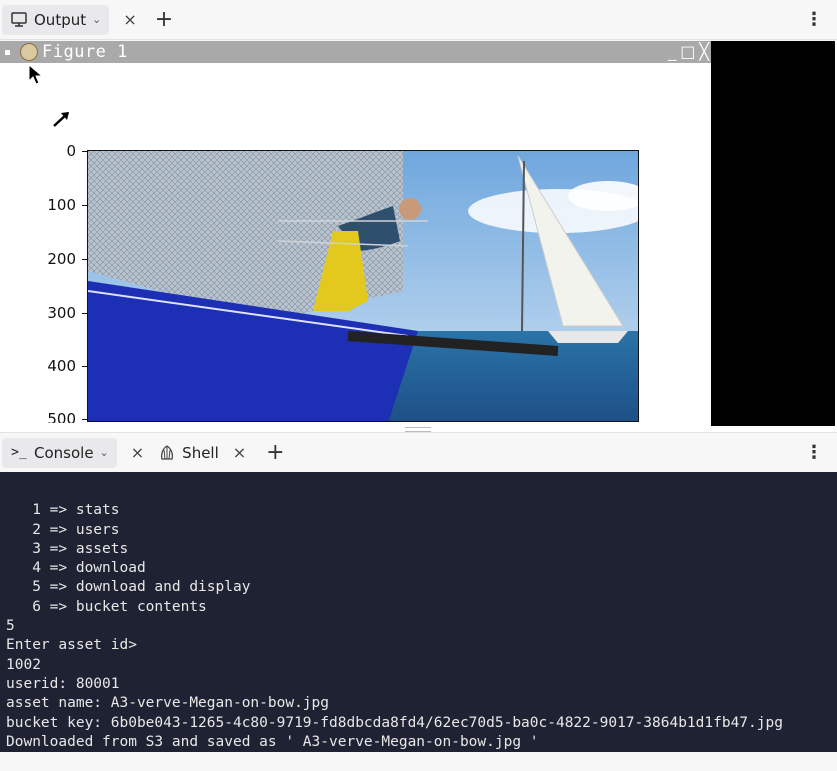 This screenshot has height=771, width=837. What do you see at coordinates (61, 416) in the screenshot?
I see `y-tick-label: 500` at bounding box center [61, 416].